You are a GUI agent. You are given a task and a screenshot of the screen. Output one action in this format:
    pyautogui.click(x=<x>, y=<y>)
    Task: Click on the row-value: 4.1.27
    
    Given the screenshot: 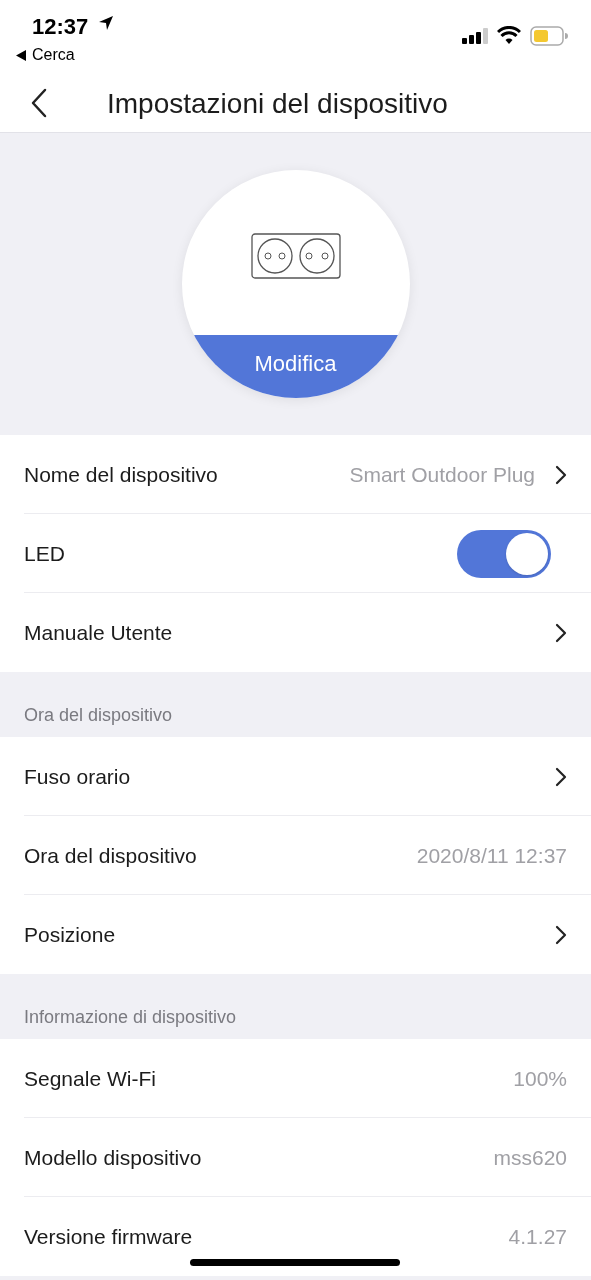 What is the action you would take?
    pyautogui.click(x=537, y=1236)
    